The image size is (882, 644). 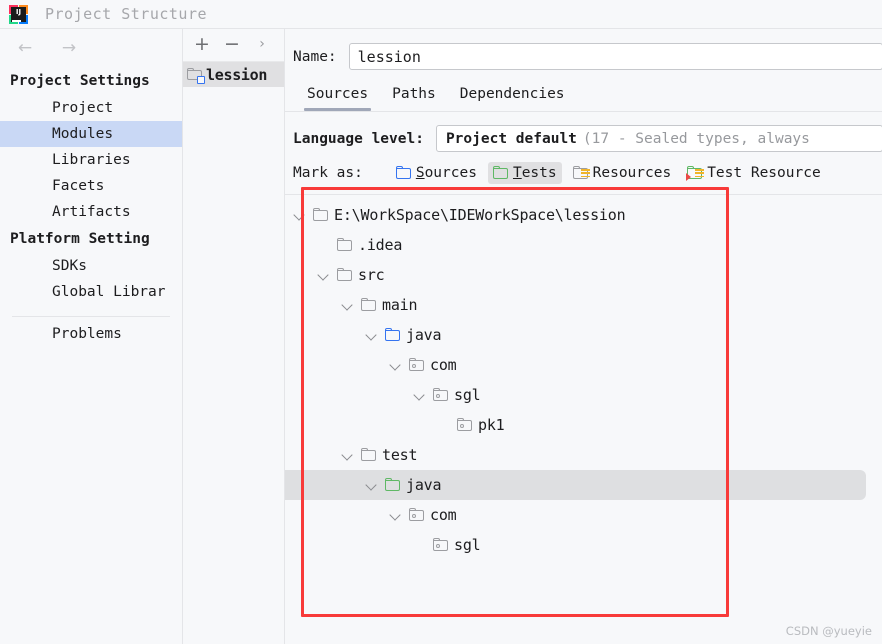 What do you see at coordinates (91, 134) in the screenshot?
I see `sidebar-item-modules: Modules` at bounding box center [91, 134].